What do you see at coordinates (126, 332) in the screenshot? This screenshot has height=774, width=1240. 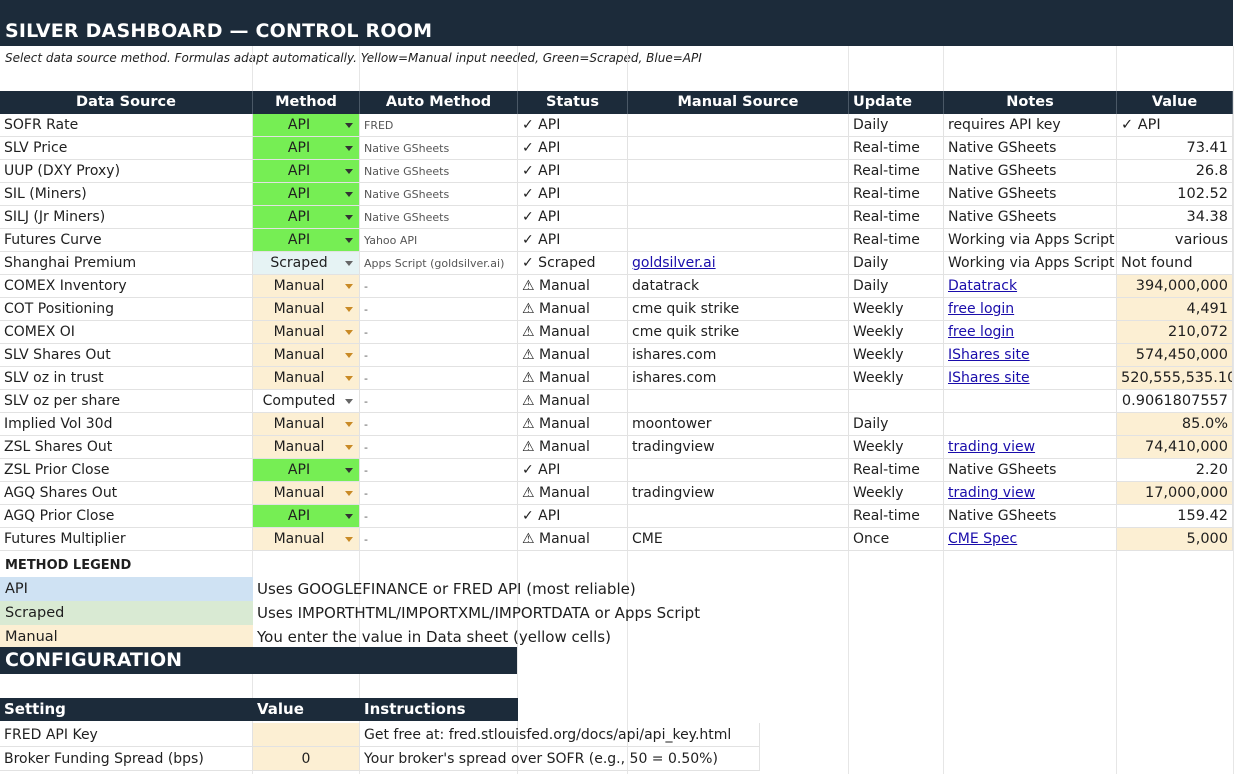 I see `cell-data-source: COMEX OI` at bounding box center [126, 332].